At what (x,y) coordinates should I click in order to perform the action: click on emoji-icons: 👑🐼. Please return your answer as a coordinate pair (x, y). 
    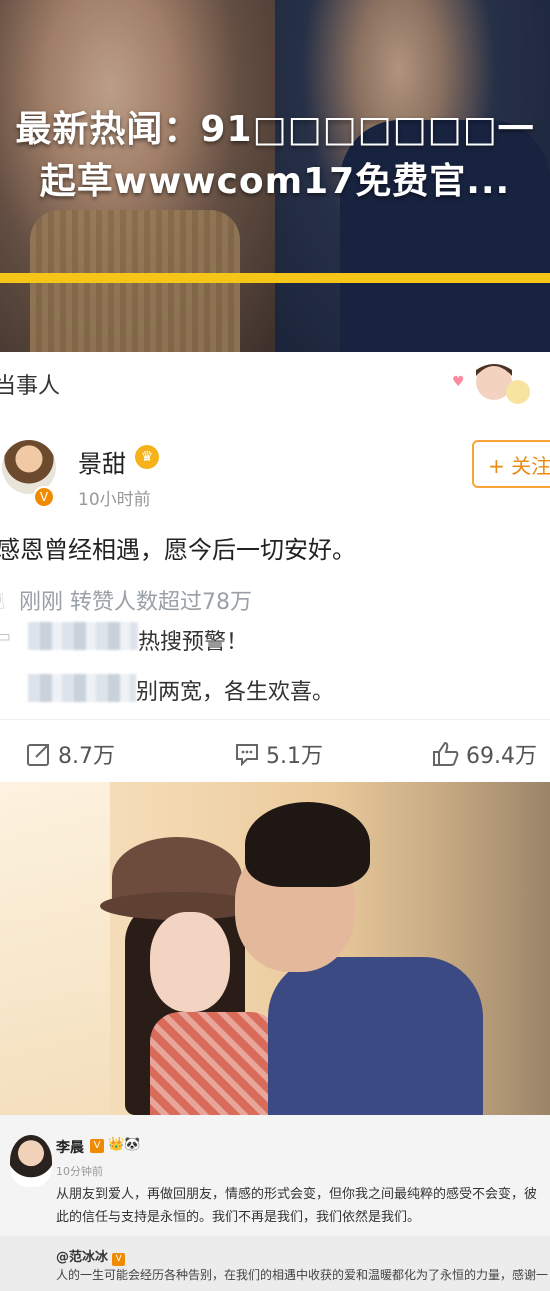
    Looking at the image, I should click on (124, 1144).